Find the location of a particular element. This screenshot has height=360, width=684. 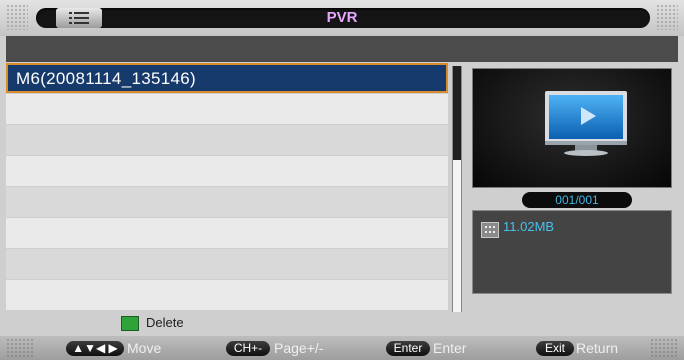

preview-thumbnail is located at coordinates (572, 128).